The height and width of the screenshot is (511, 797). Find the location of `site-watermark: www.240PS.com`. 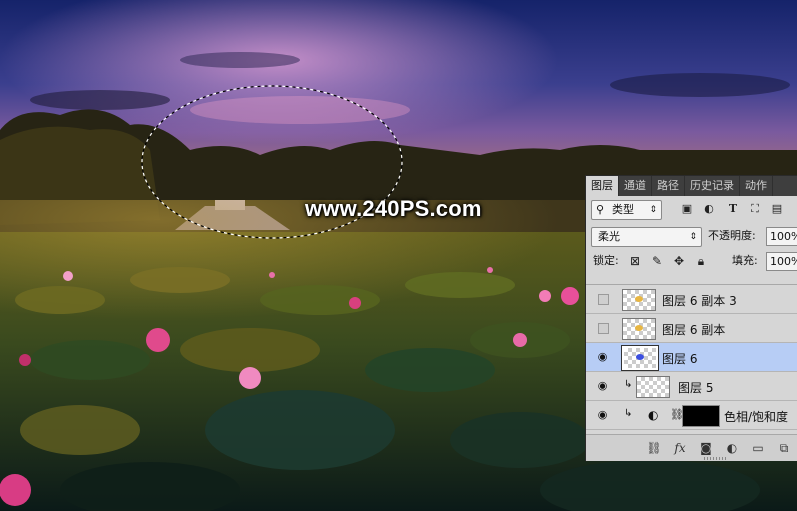

site-watermark: www.240PS.com is located at coordinates (393, 208).